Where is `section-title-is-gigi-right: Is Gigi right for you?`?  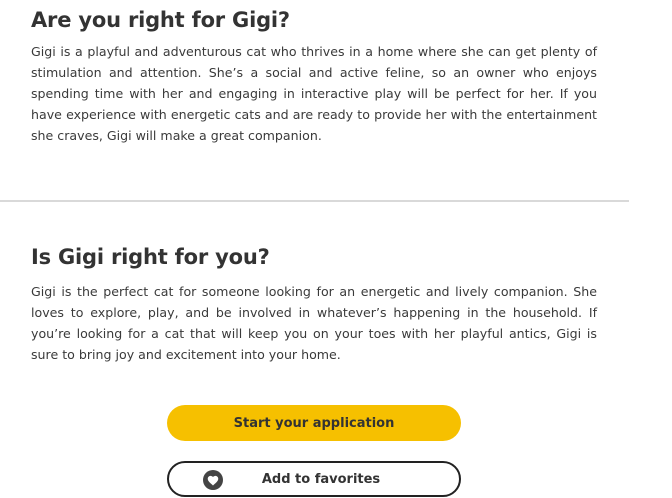
section-title-is-gigi-right: Is Gigi right for you? is located at coordinates (150, 257).